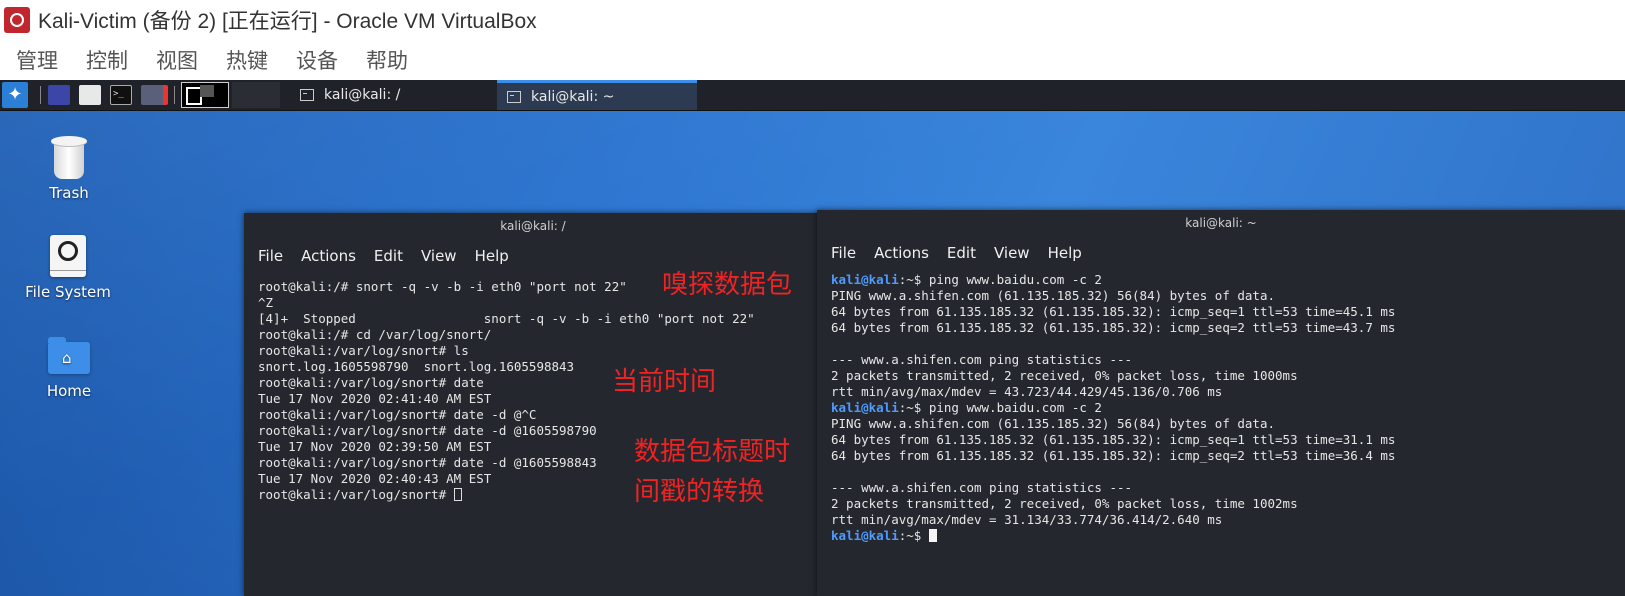  Describe the element at coordinates (387, 60) in the screenshot. I see `menu-help: 帮助` at that location.